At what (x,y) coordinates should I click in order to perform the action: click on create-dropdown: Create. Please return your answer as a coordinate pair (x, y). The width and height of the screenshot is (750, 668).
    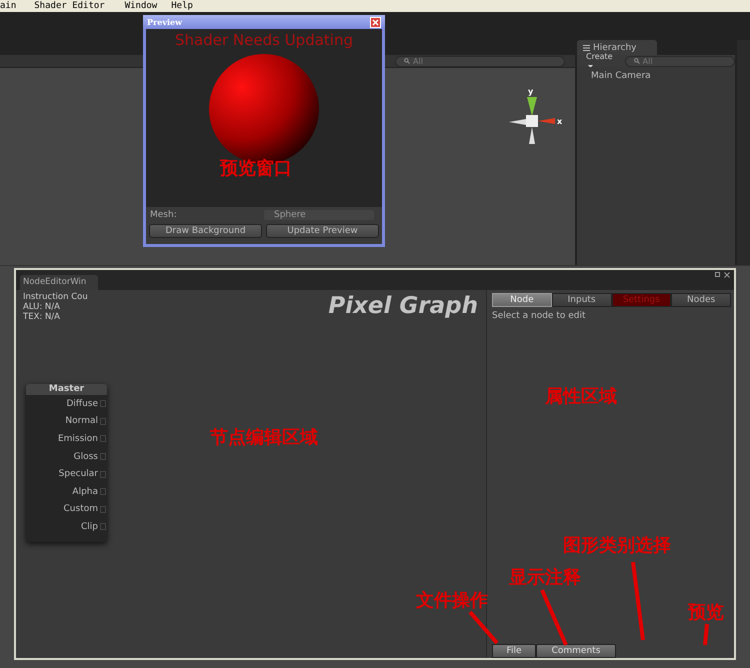
    Looking at the image, I should click on (601, 61).